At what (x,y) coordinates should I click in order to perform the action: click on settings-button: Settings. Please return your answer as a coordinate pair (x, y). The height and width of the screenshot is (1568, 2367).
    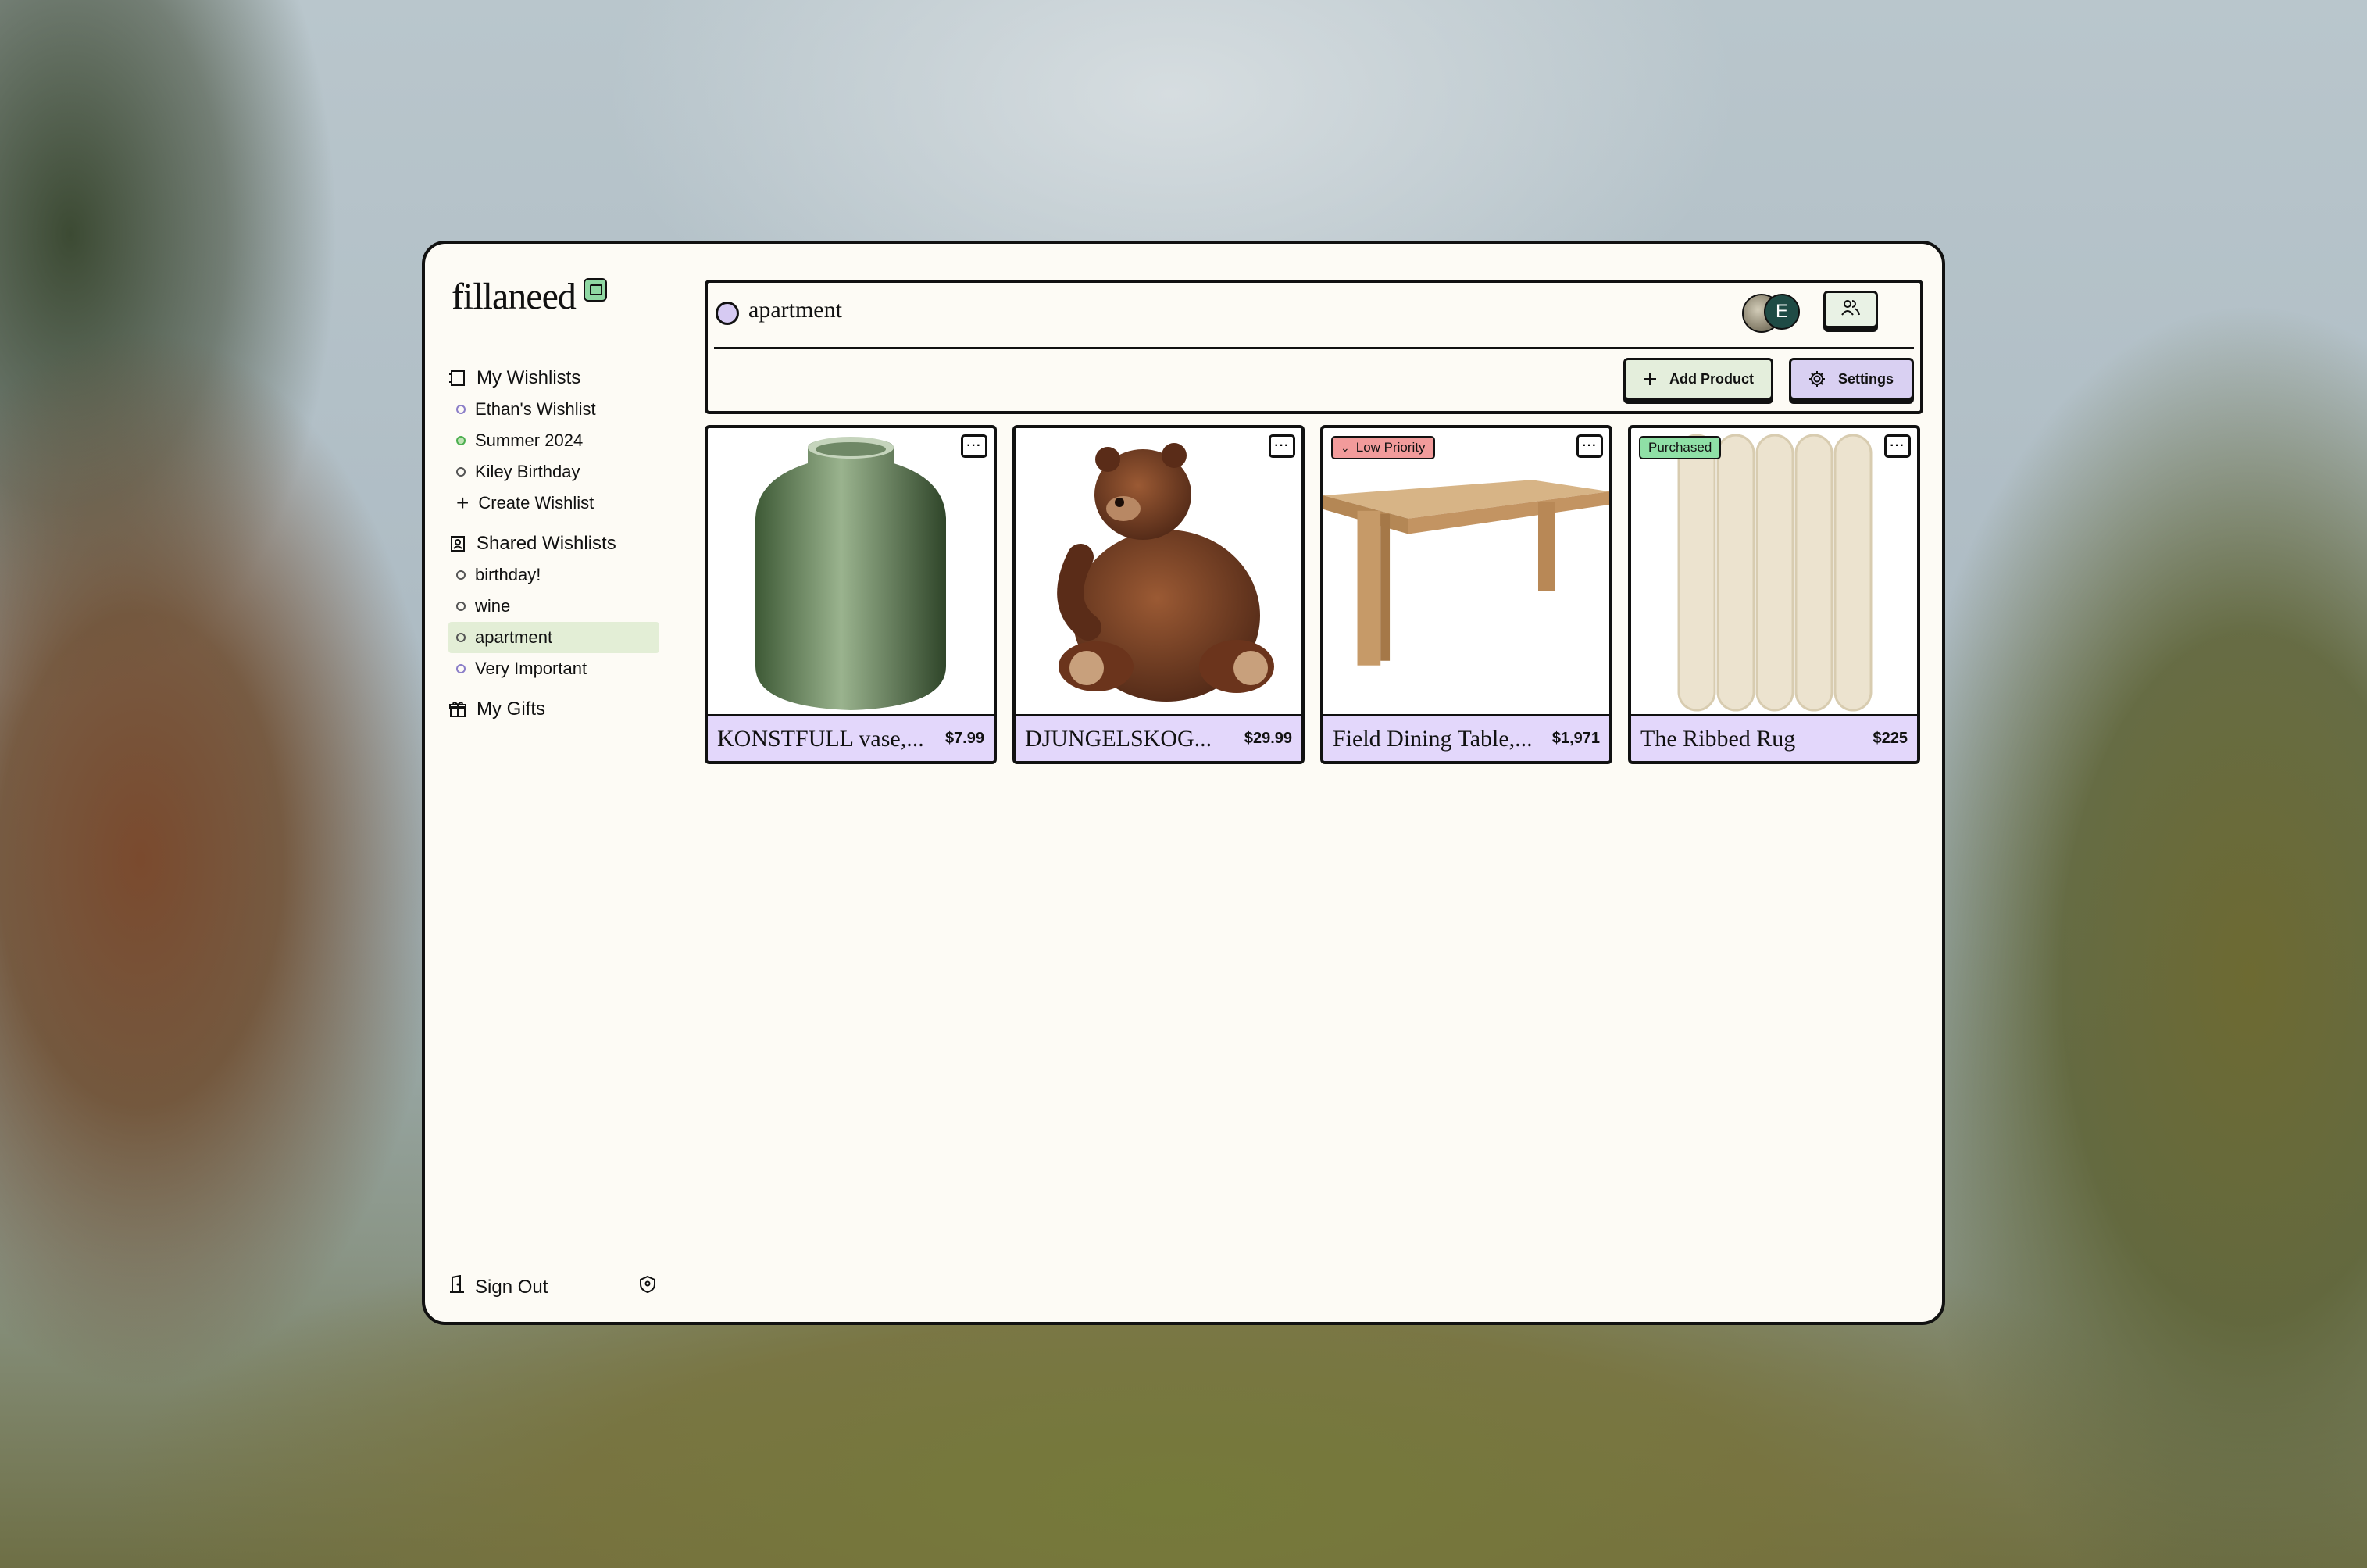
    Looking at the image, I should click on (1851, 379).